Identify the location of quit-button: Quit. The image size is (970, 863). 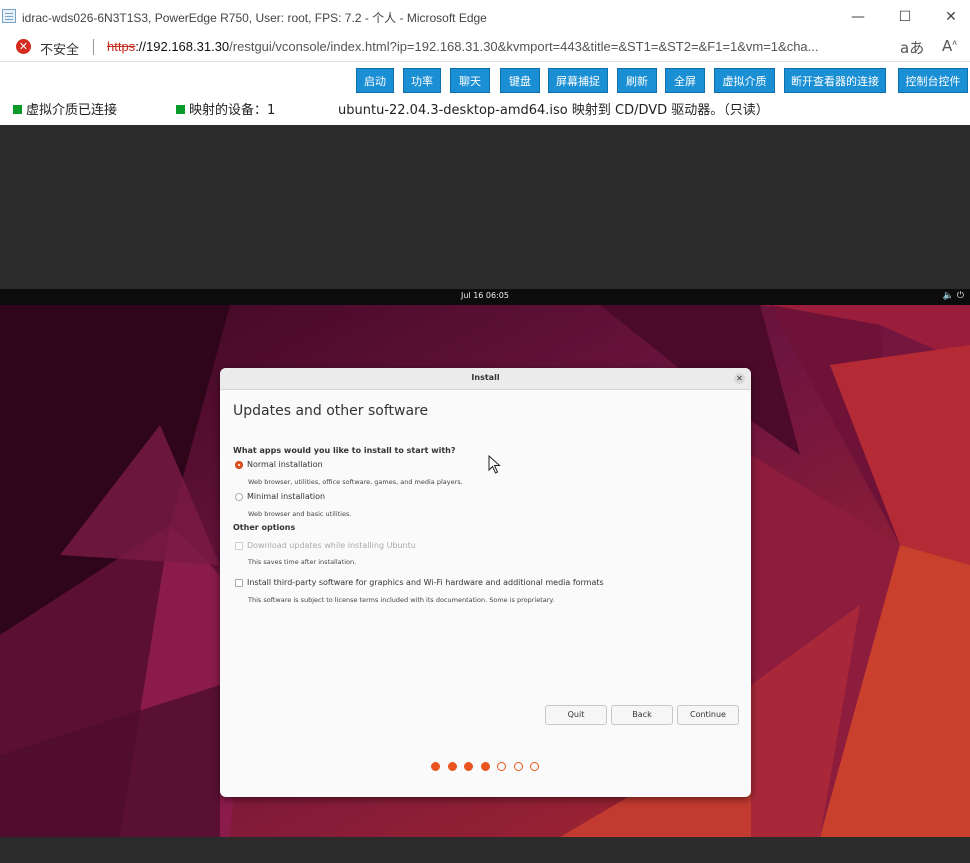
(576, 715).